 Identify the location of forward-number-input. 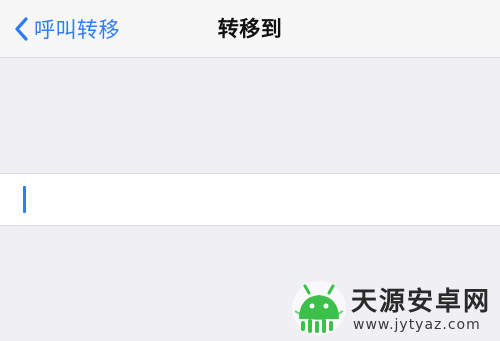
(252, 199).